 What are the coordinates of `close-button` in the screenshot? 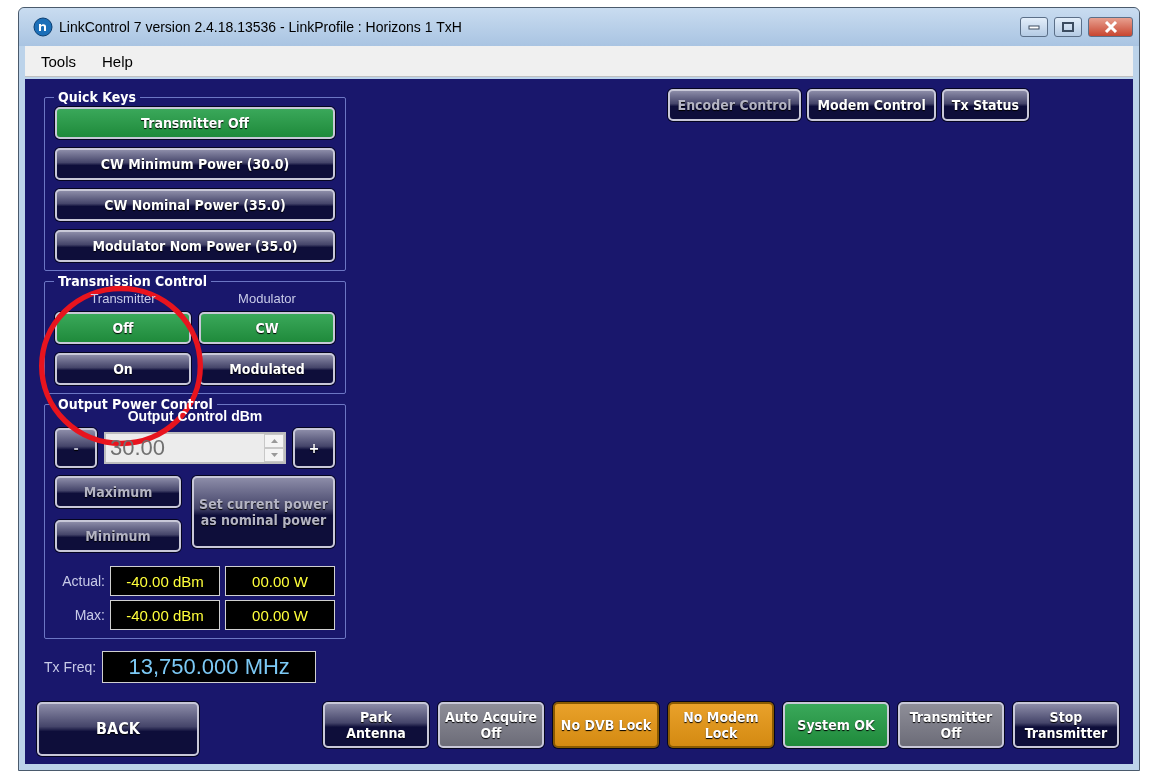 It's located at (1110, 27).